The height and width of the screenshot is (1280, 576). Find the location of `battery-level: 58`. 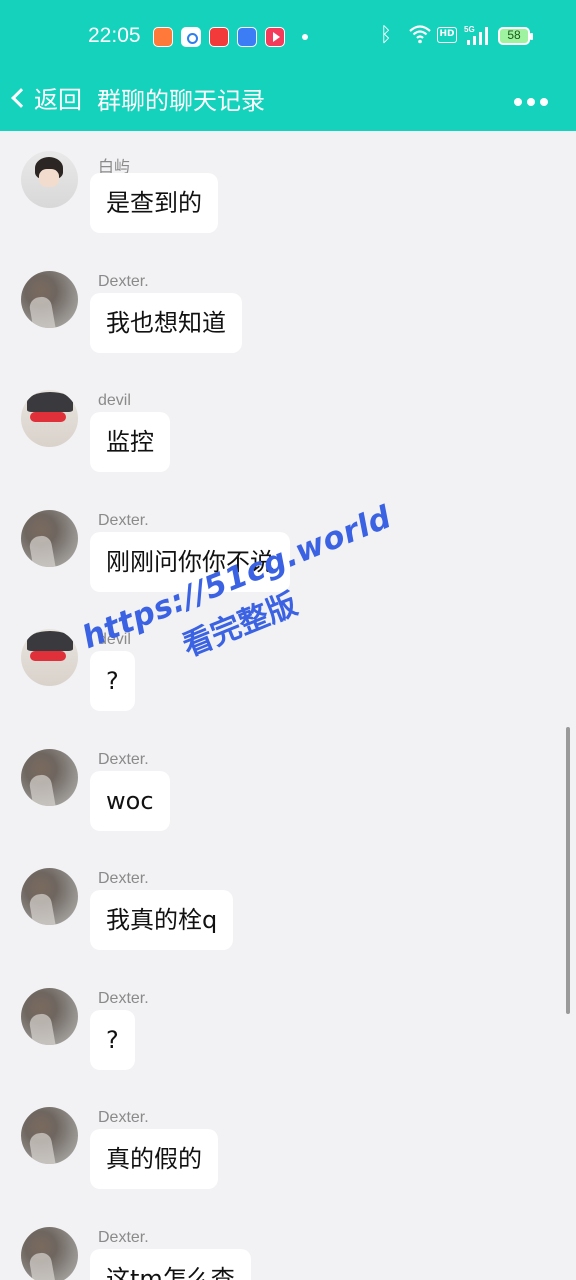

battery-level: 58 is located at coordinates (514, 35).